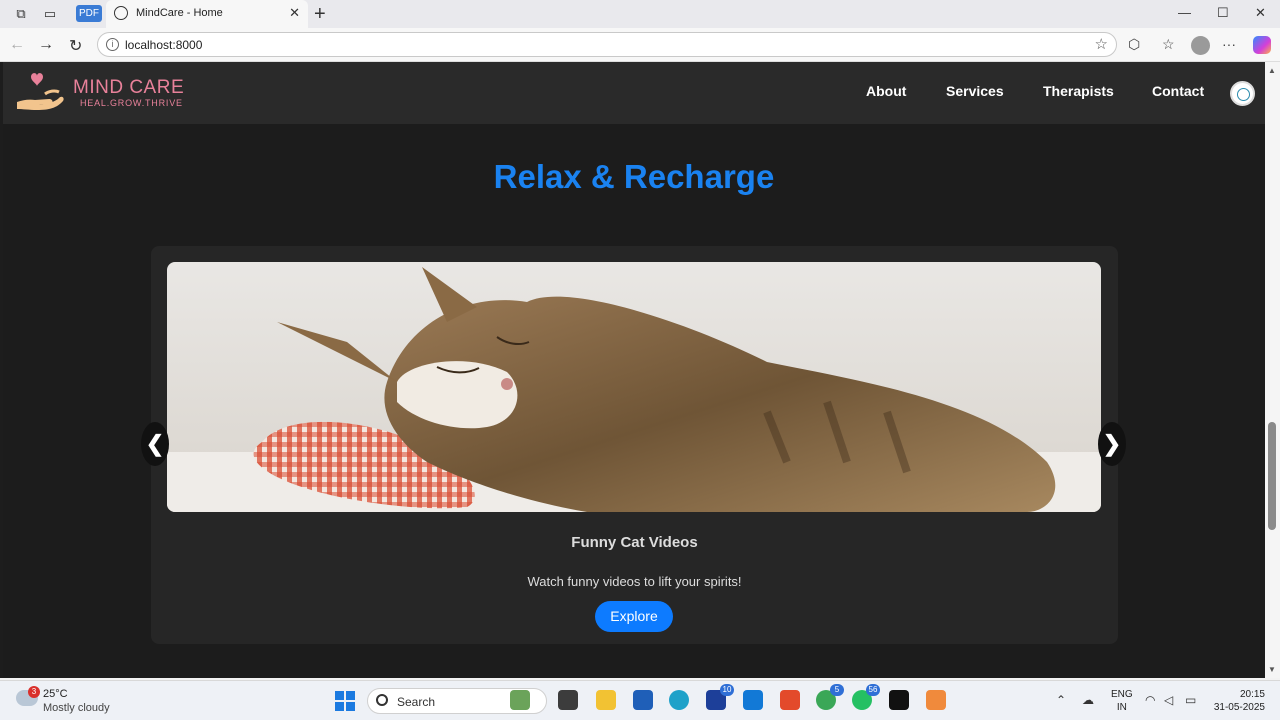  What do you see at coordinates (1122, 694) in the screenshot?
I see `language-code: ENG` at bounding box center [1122, 694].